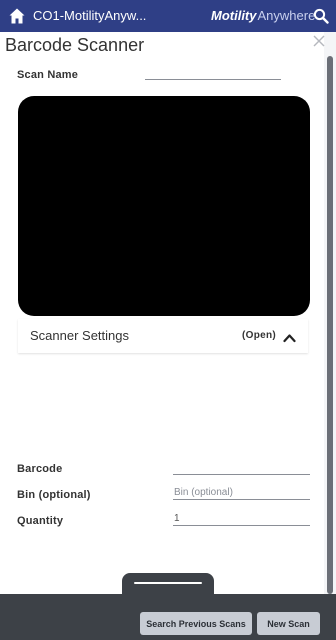  What do you see at coordinates (241, 467) in the screenshot?
I see `barcode-input` at bounding box center [241, 467].